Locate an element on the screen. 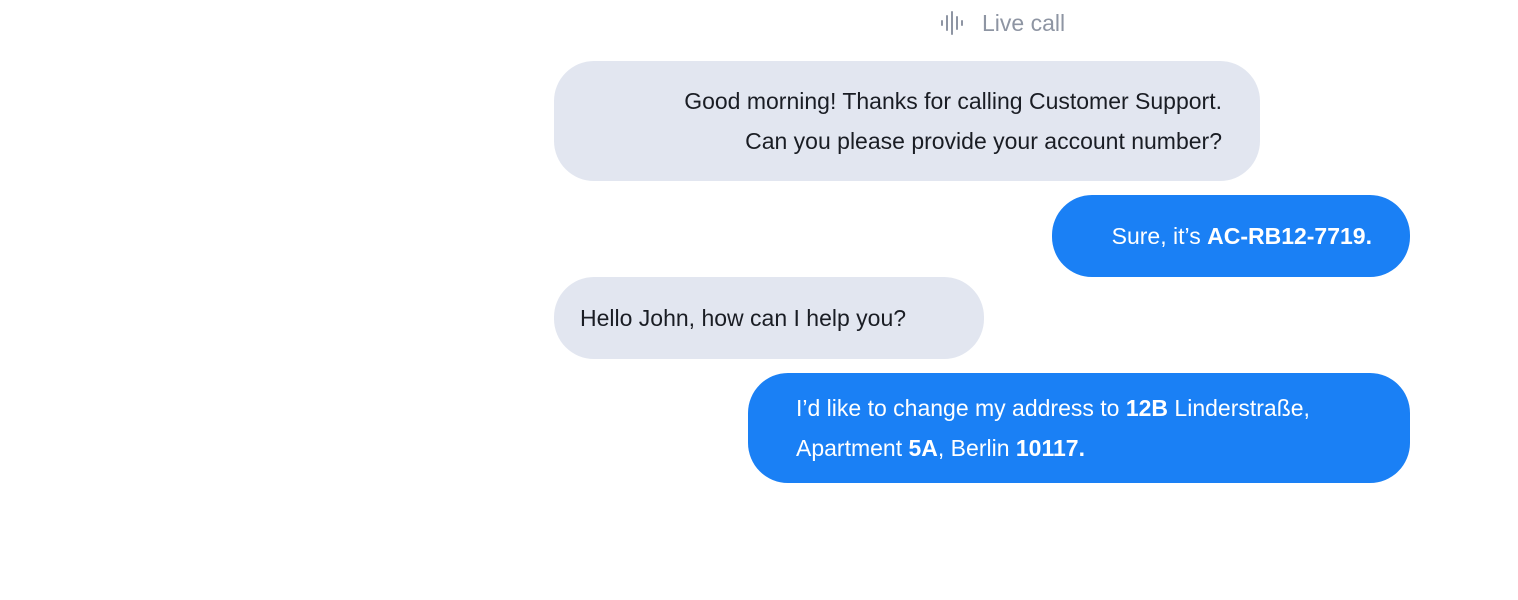 The width and height of the screenshot is (1518, 600). agent-message-bubble: Hello John, how can I help you? is located at coordinates (769, 318).